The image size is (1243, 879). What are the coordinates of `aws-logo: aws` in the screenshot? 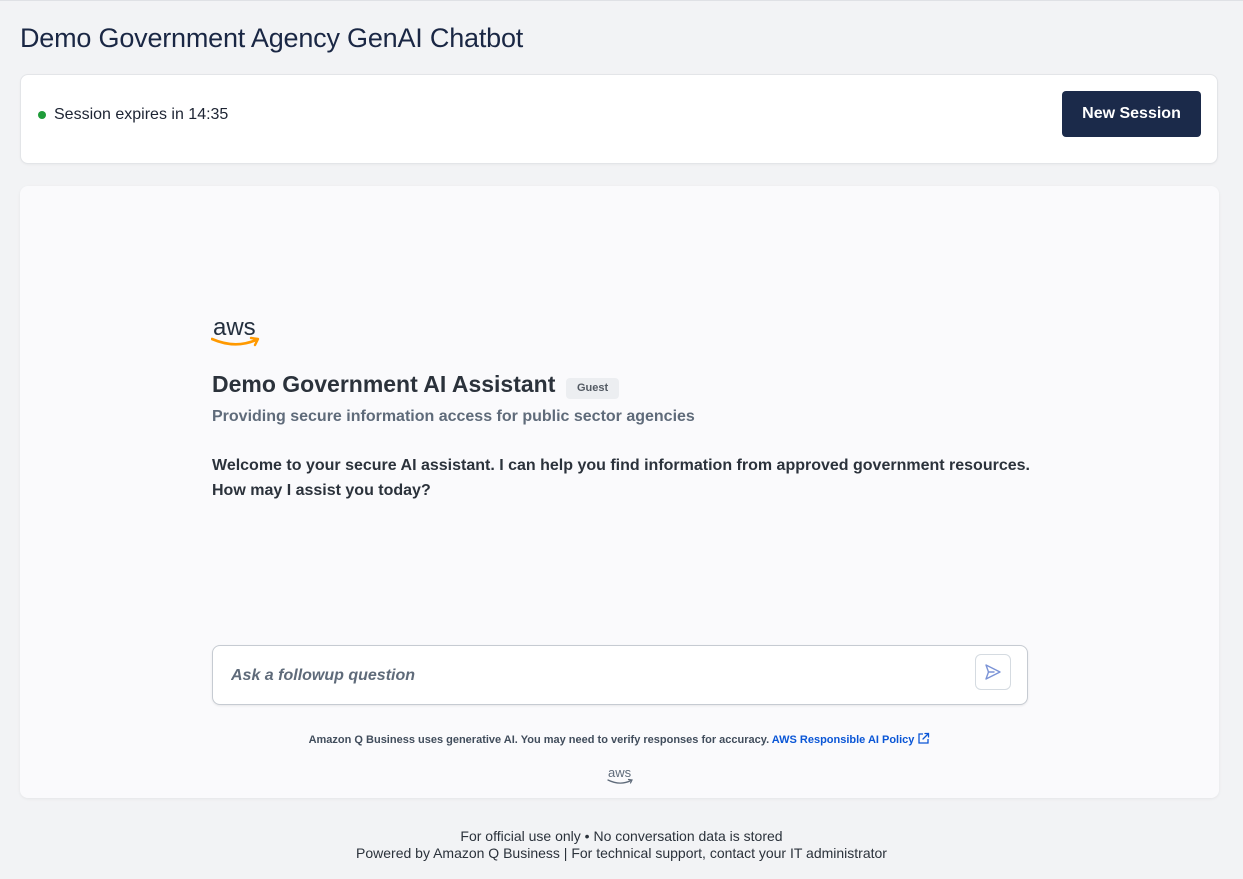 It's located at (238, 334).